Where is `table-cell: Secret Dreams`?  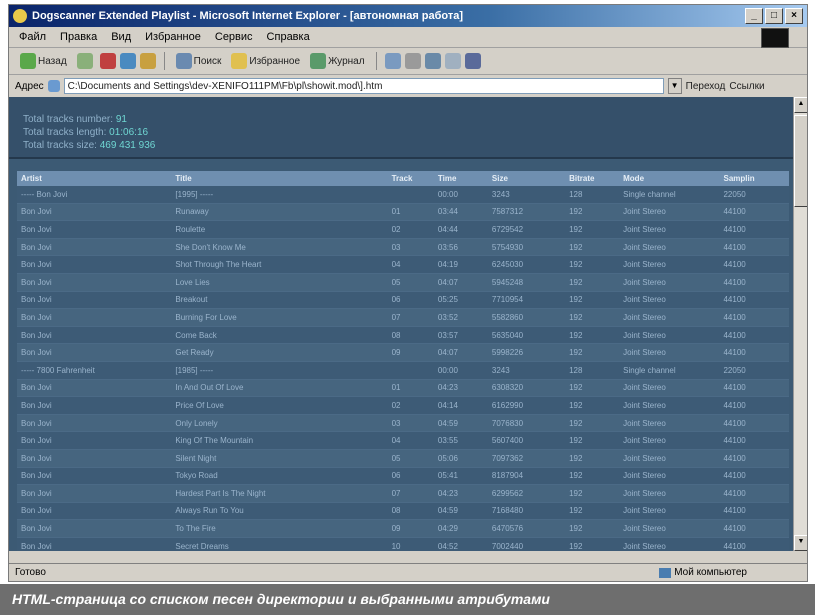 table-cell: Secret Dreams is located at coordinates (279, 544).